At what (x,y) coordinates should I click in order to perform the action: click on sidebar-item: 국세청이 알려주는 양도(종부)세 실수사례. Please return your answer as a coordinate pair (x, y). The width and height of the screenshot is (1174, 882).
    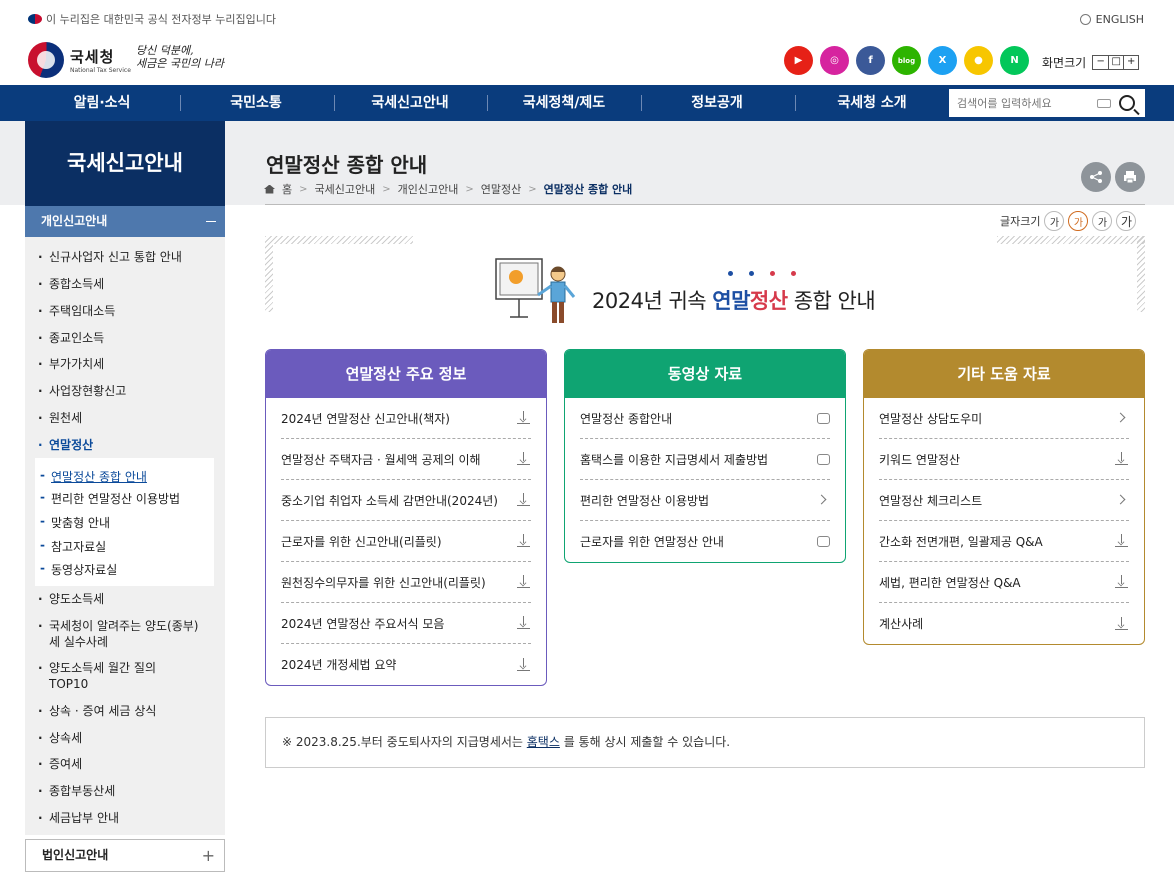
    Looking at the image, I should click on (115, 634).